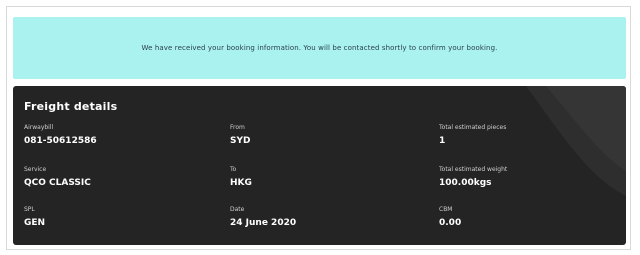 The width and height of the screenshot is (640, 255). Describe the element at coordinates (472, 135) in the screenshot. I see `pieces-field: Total estimated pieces 1` at that location.